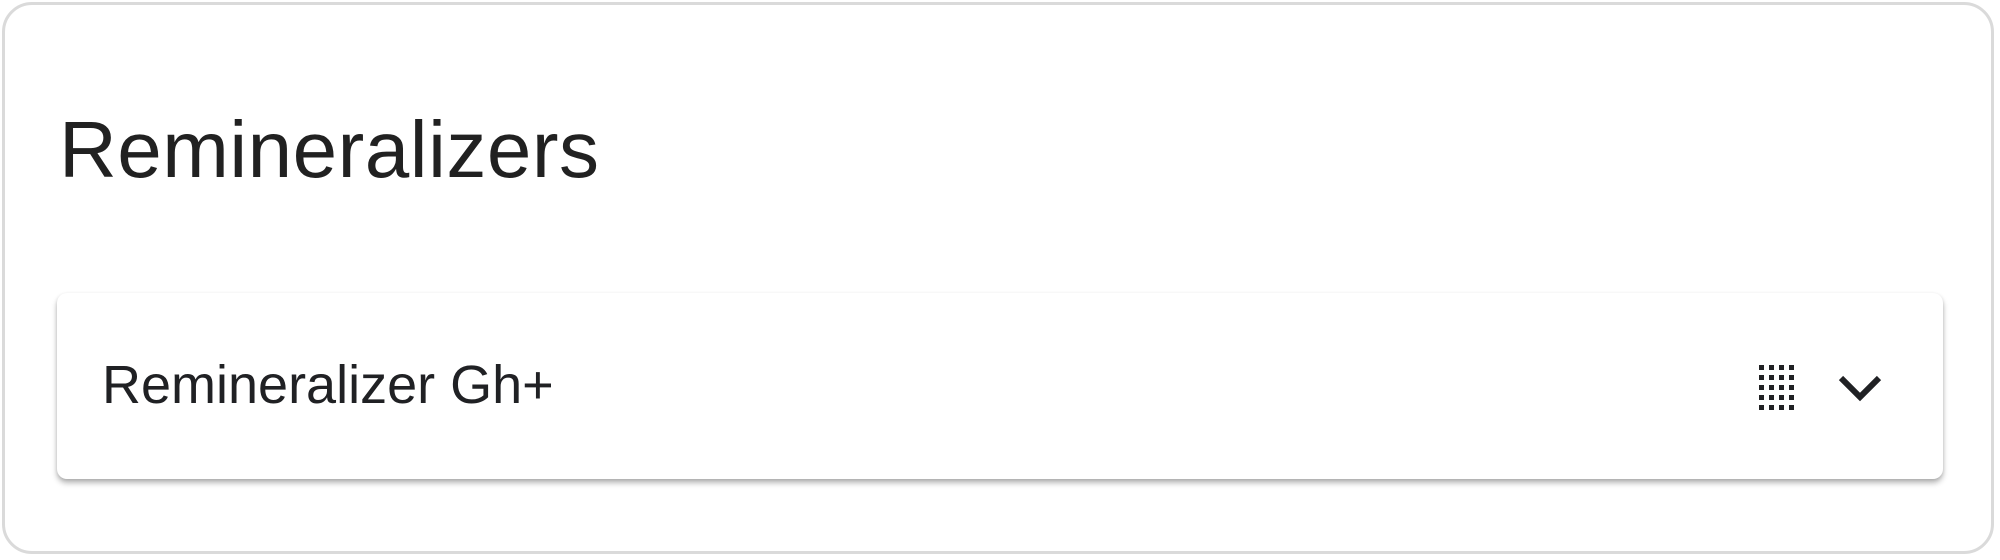 This screenshot has width=2000, height=560. Describe the element at coordinates (329, 149) in the screenshot. I see `section-title: Remineralizers` at that location.